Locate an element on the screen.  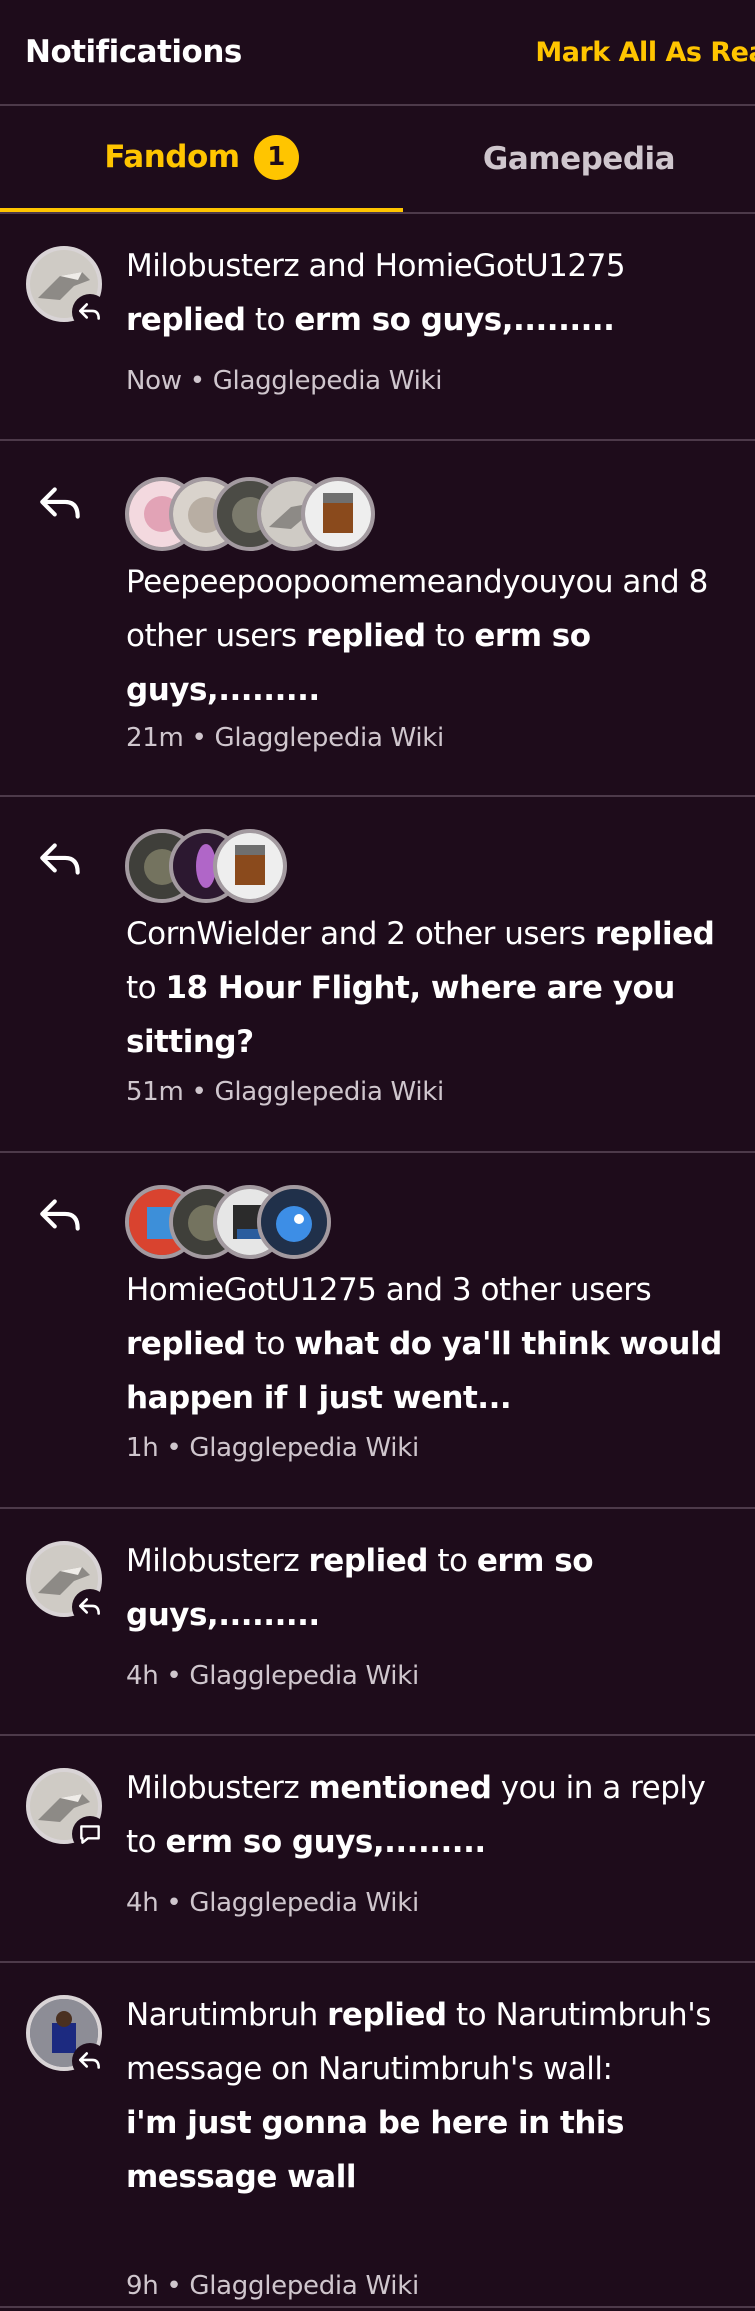
notification-meta: 21m • Glagglepedia Wiki is located at coordinates (285, 738).